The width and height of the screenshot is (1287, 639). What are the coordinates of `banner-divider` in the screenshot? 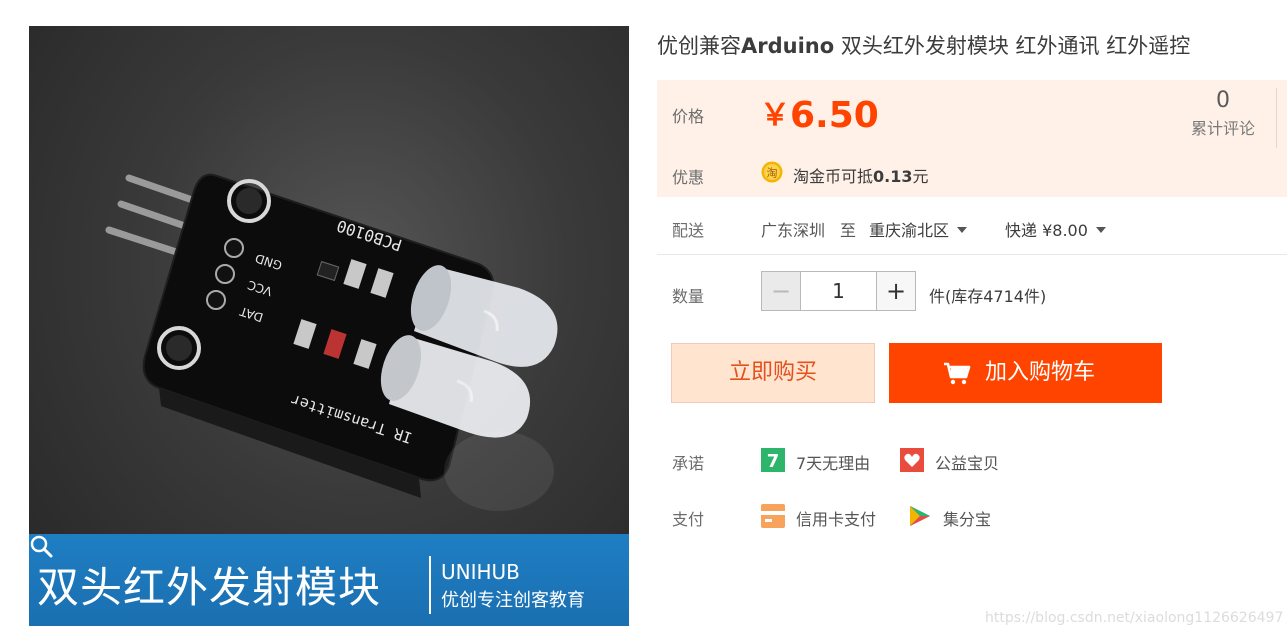 It's located at (430, 585).